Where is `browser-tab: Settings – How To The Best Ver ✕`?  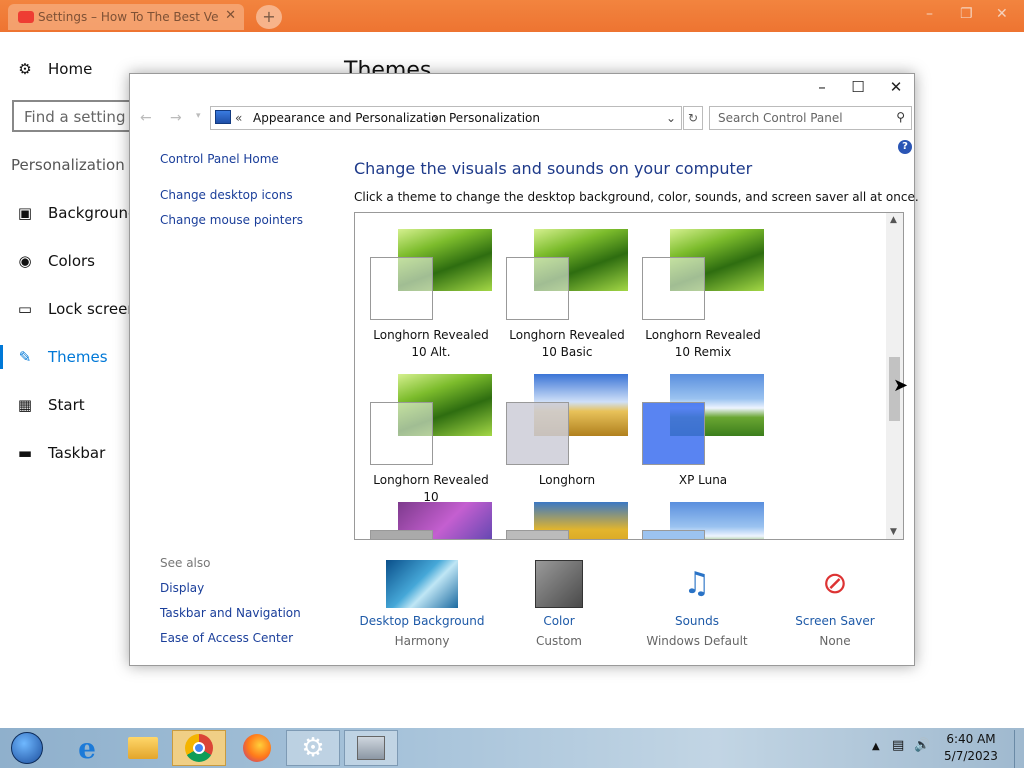
browser-tab: Settings – How To The Best Ver ✕ is located at coordinates (126, 17).